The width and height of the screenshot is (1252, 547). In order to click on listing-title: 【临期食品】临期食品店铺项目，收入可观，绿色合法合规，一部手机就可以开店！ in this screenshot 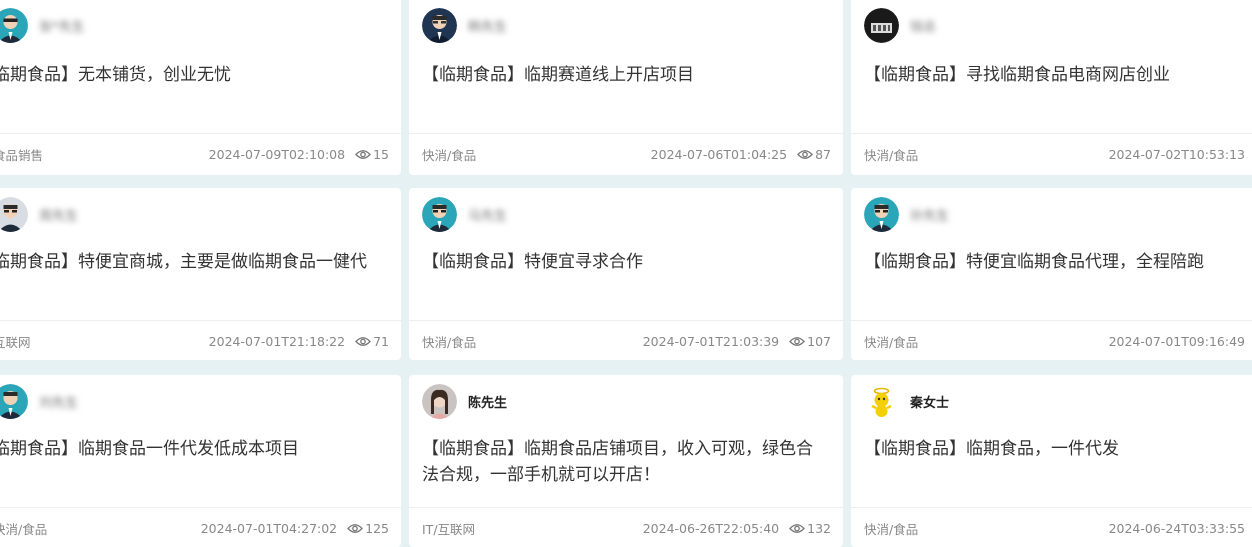, I will do `click(625, 462)`.